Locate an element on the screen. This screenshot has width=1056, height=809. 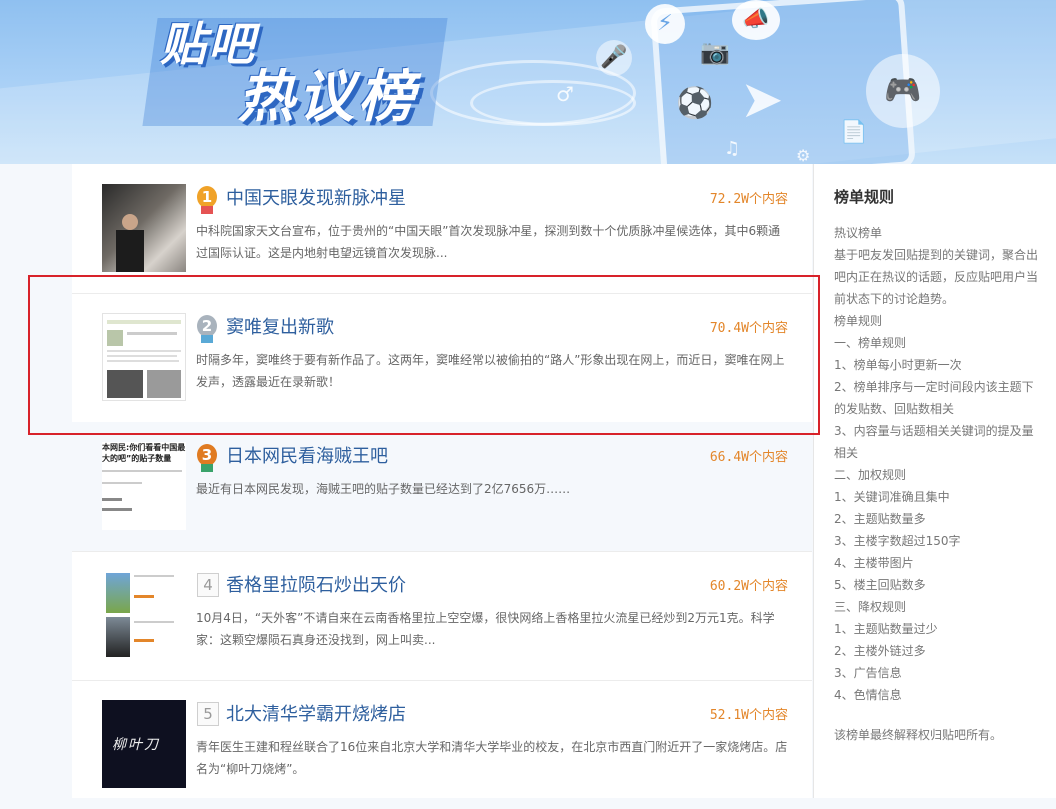
rule-line: 1、关键词准确且集中 is located at coordinates (892, 497).